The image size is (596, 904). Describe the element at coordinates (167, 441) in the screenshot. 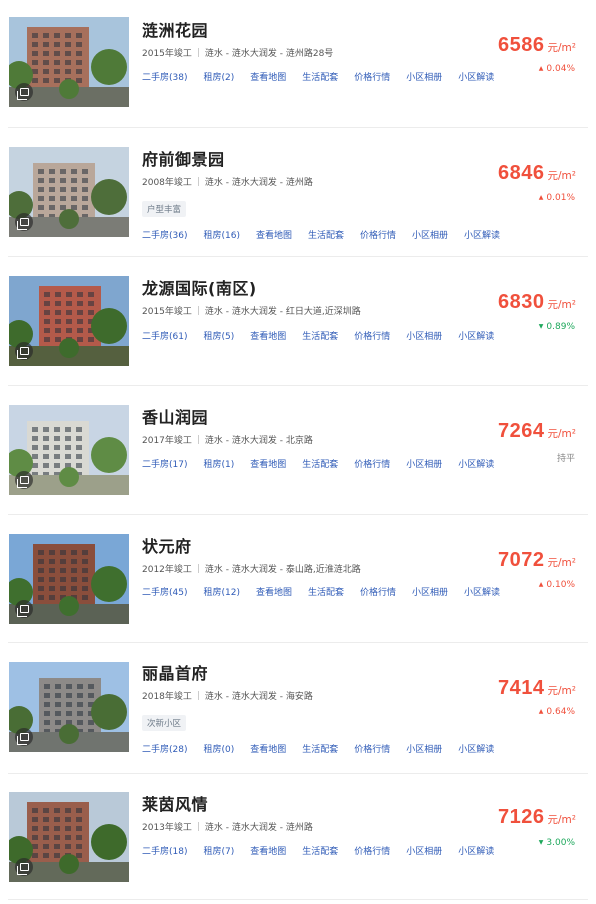

I see `build-year: 2017年竣工` at that location.